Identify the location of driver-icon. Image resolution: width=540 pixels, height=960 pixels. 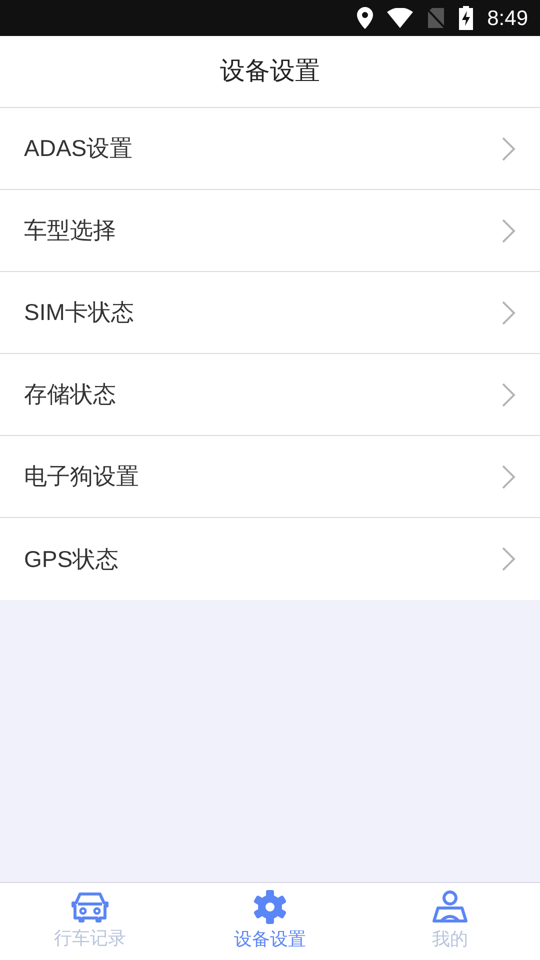
(450, 907).